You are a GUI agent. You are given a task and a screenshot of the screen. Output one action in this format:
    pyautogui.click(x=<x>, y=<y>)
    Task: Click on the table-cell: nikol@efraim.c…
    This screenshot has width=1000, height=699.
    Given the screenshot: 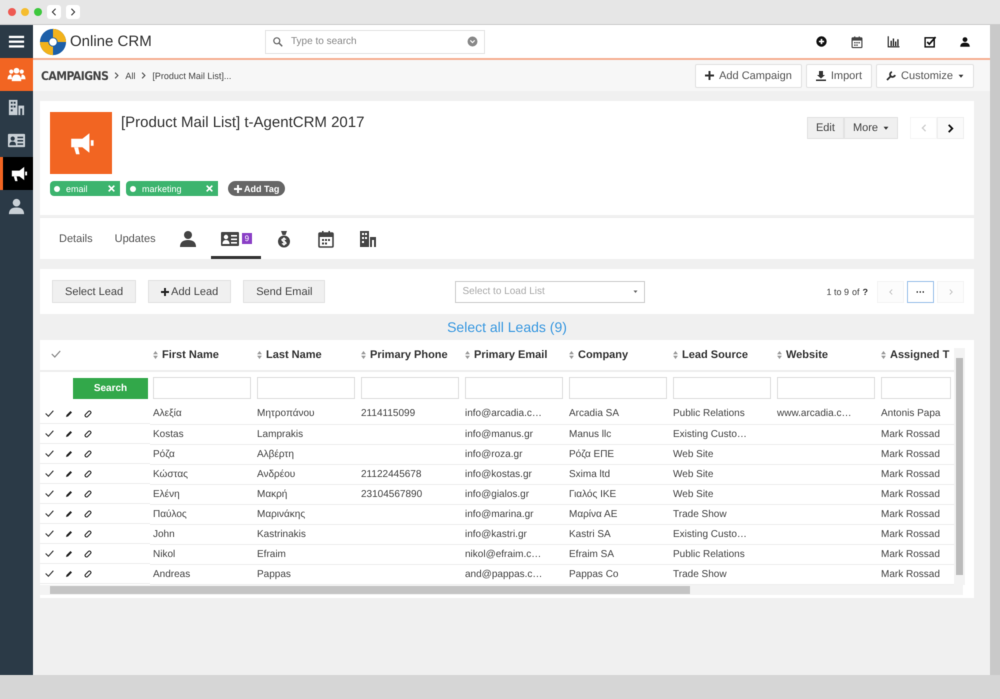 What is the action you would take?
    pyautogui.click(x=503, y=554)
    